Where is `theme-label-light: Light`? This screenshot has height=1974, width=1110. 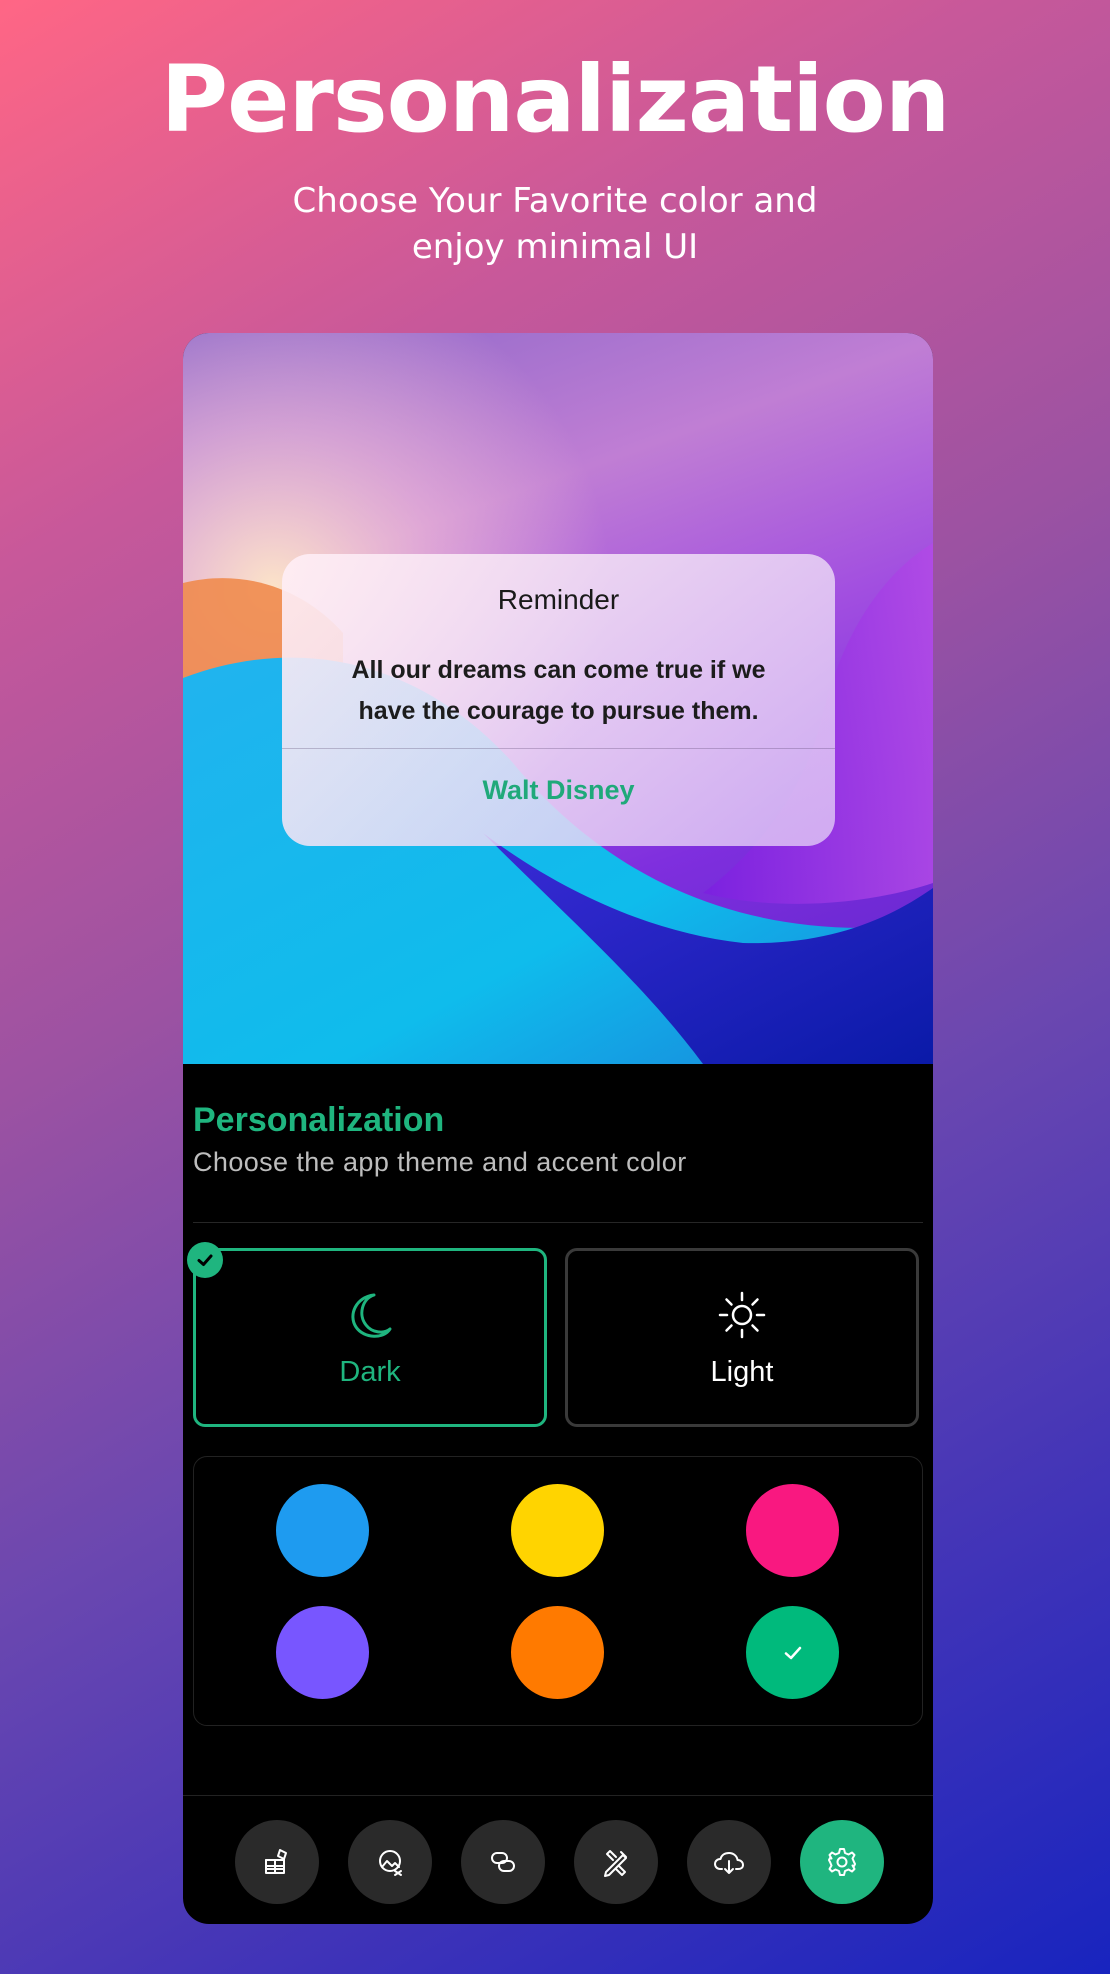
theme-label-light: Light is located at coordinates (742, 1372).